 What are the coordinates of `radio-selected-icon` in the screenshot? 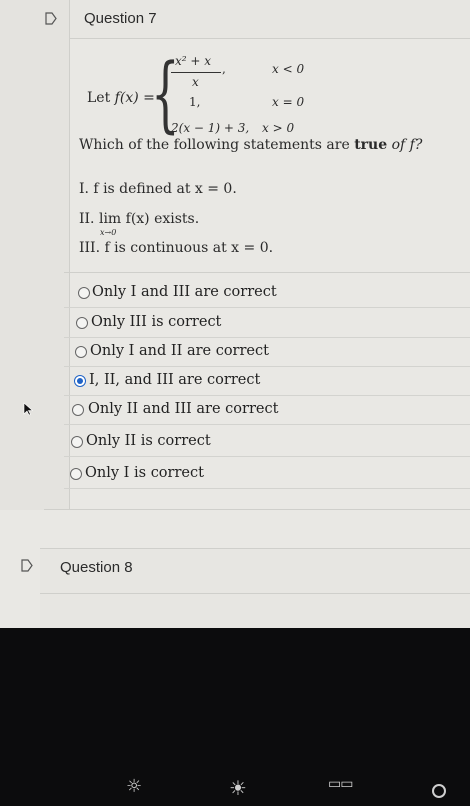 It's located at (80, 381).